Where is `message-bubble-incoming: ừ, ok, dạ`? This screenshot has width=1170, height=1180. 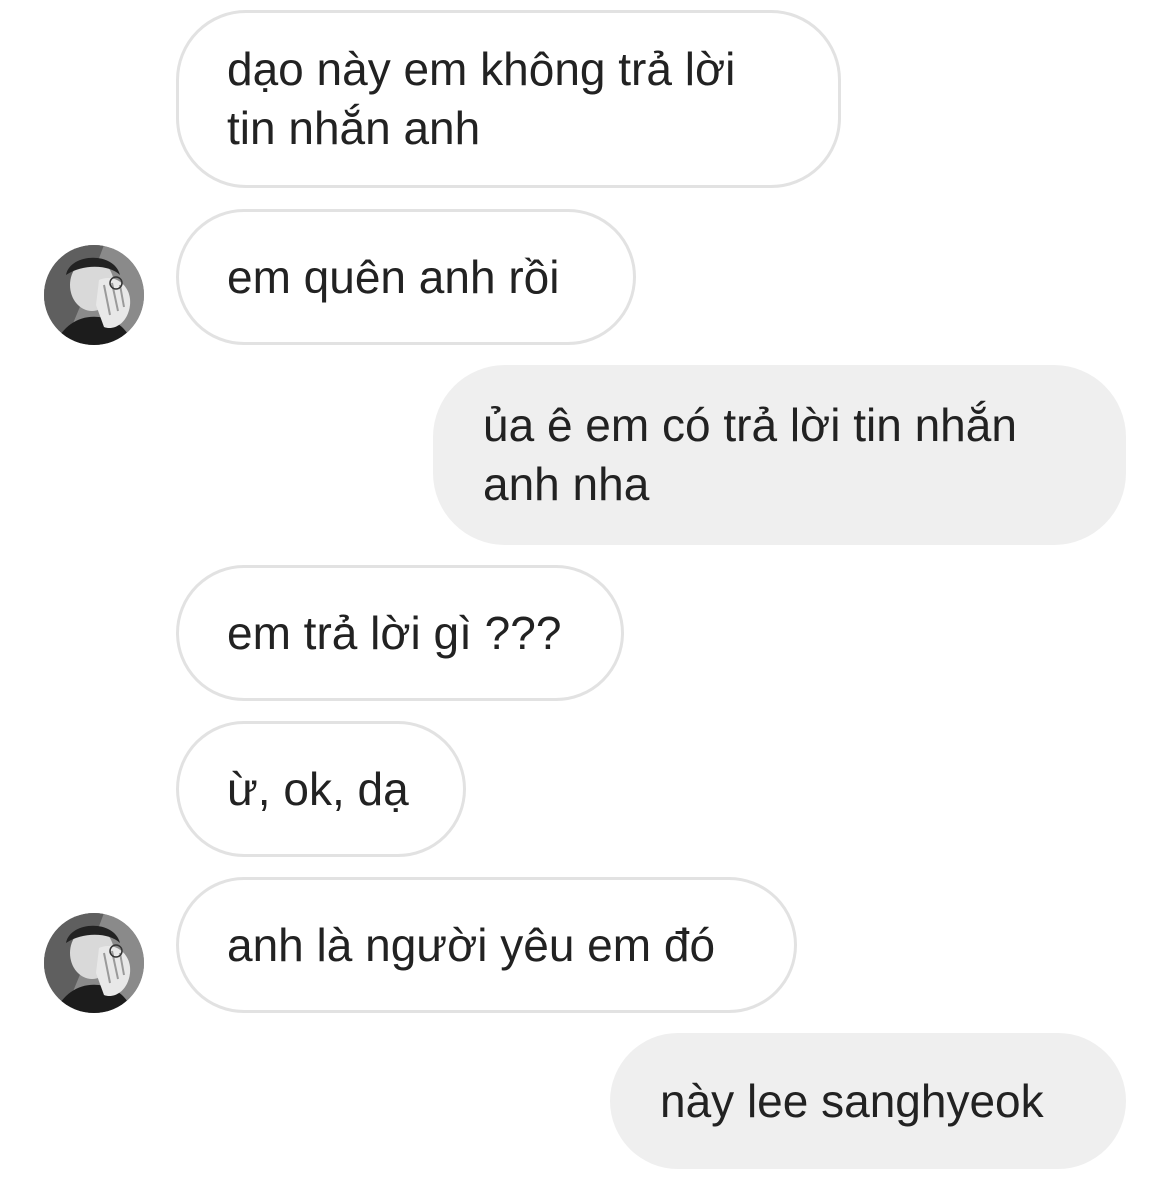 message-bubble-incoming: ừ, ok, dạ is located at coordinates (321, 789).